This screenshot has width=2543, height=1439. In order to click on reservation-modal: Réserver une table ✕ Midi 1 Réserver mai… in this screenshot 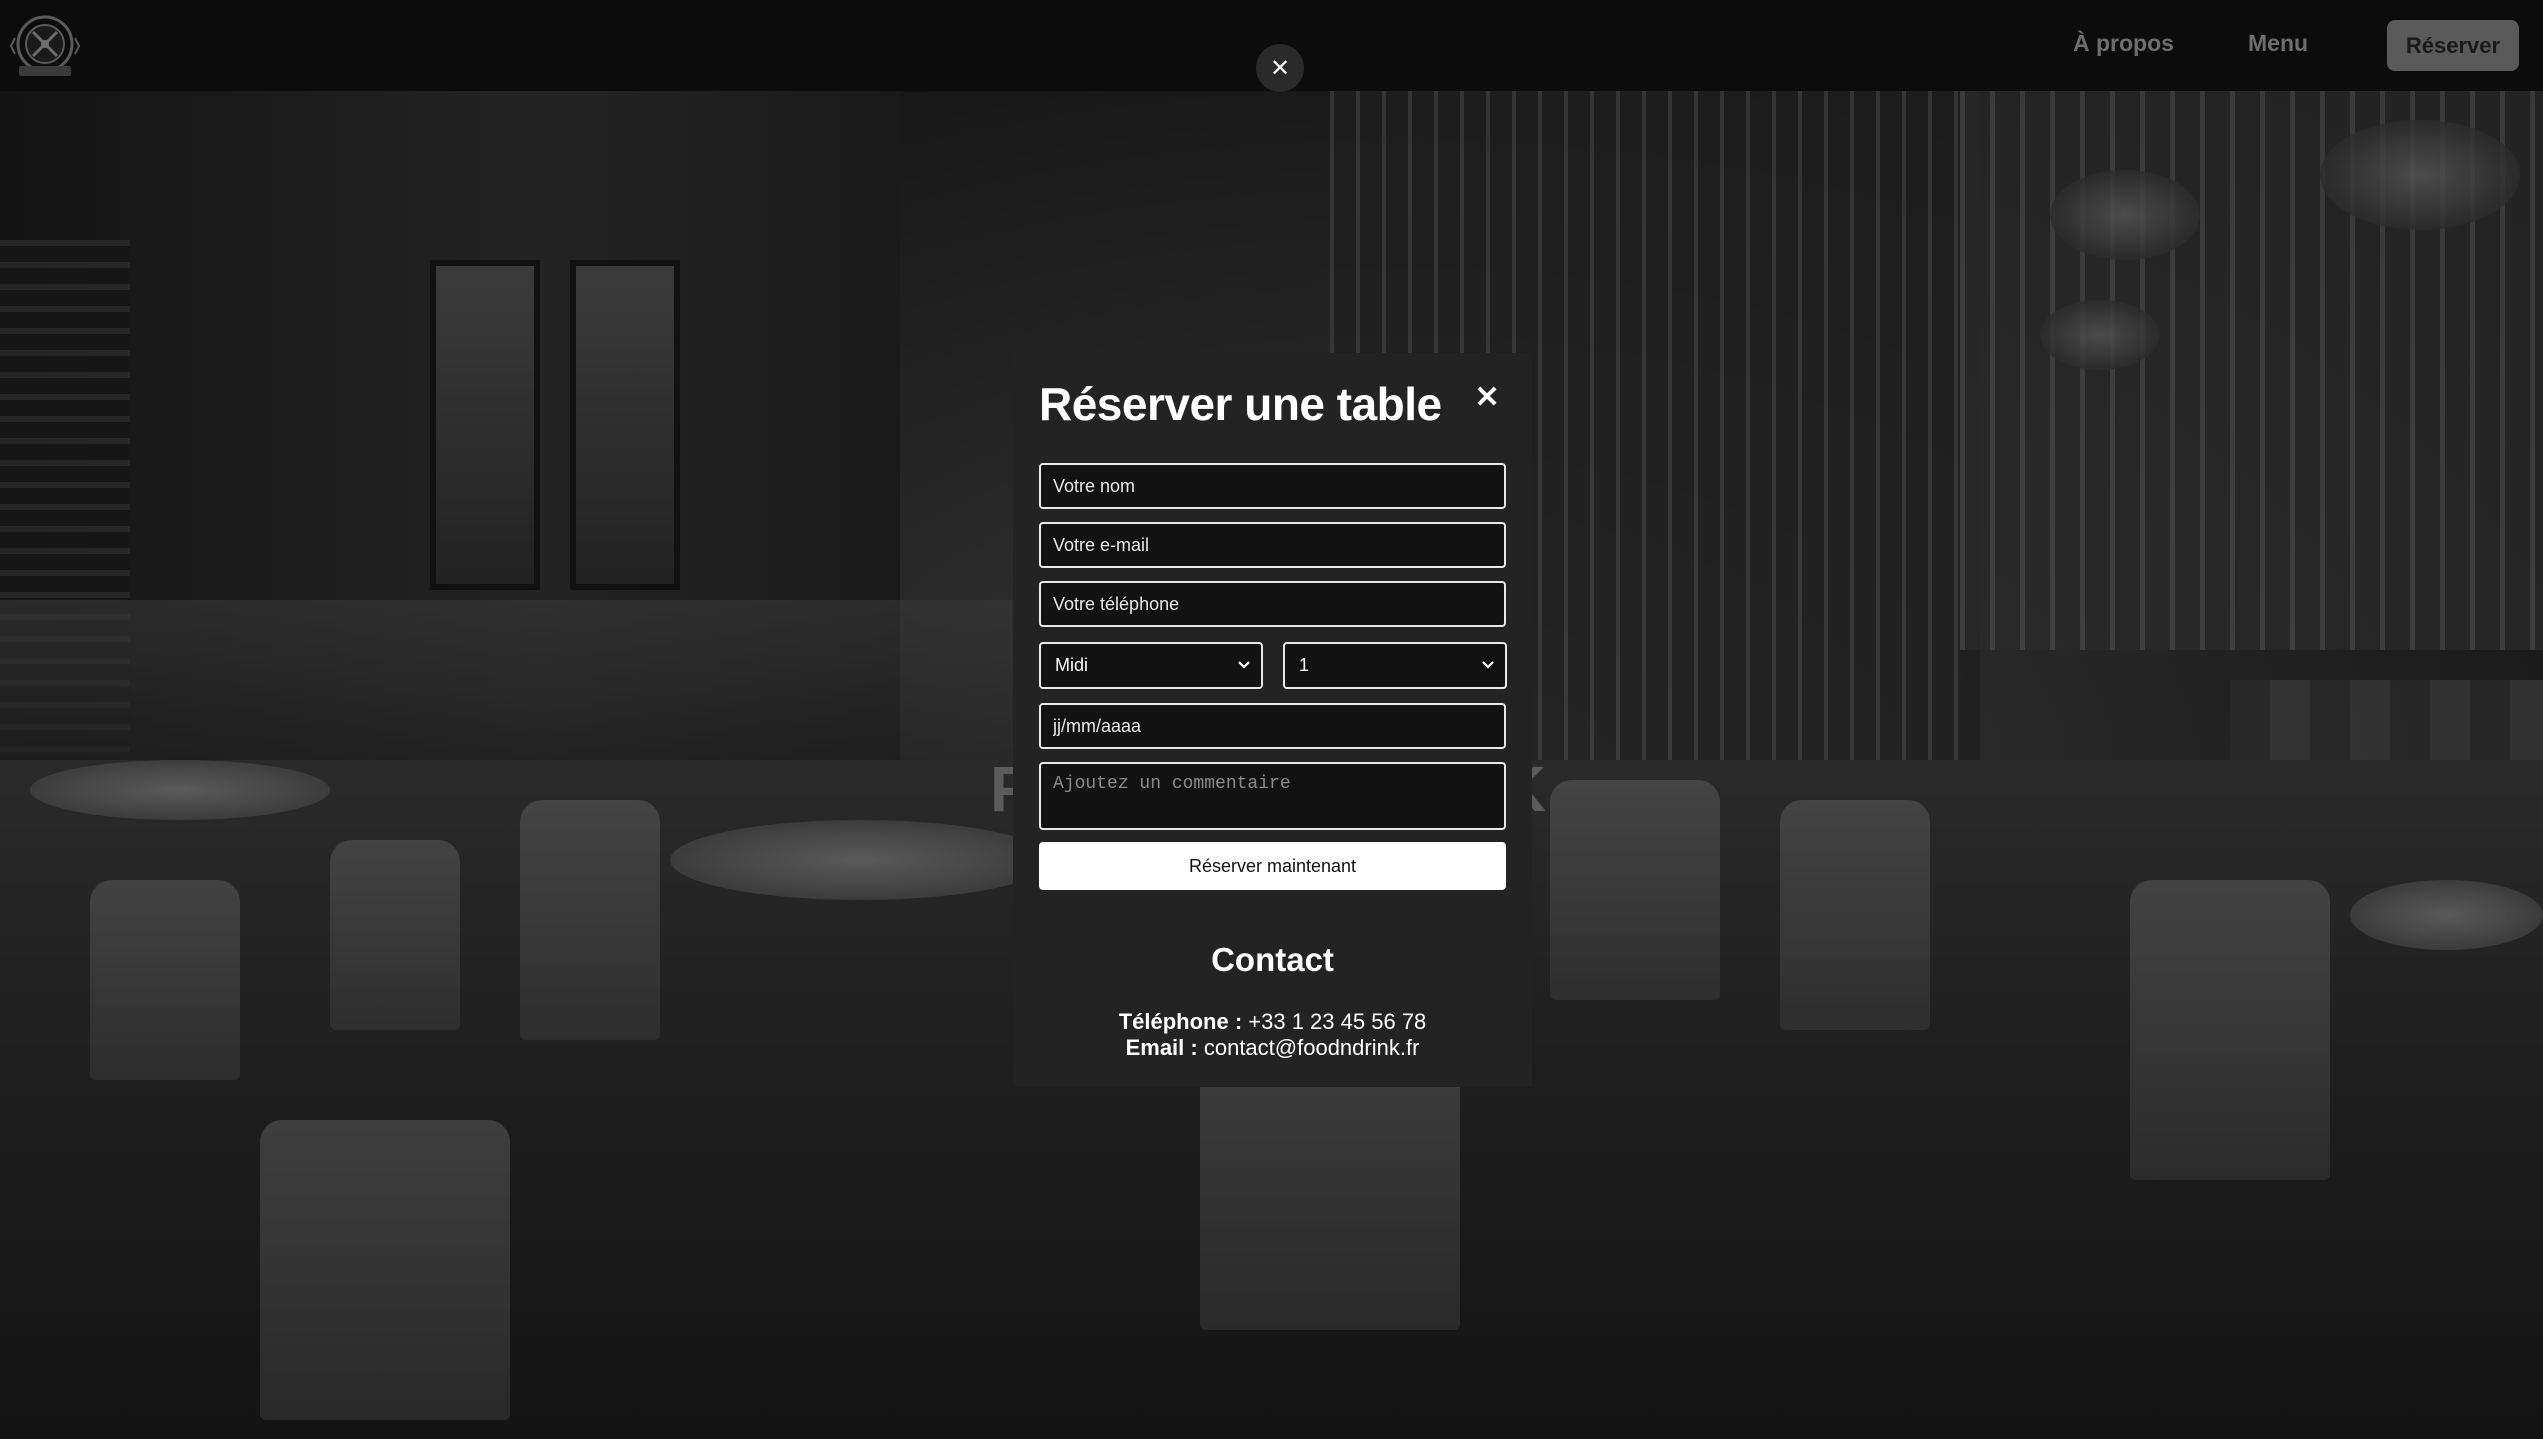, I will do `click(1272, 720)`.